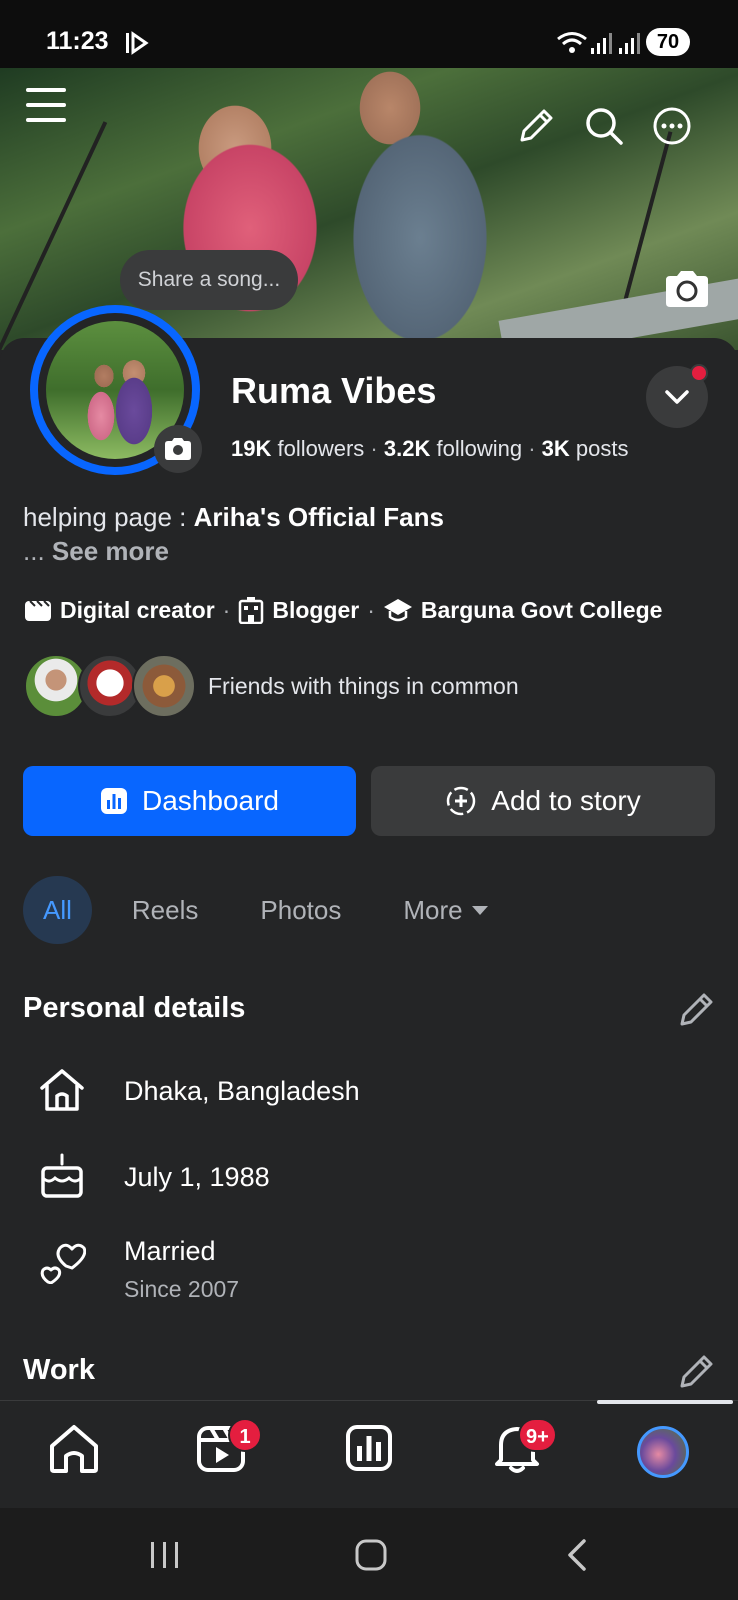 Image resolution: width=738 pixels, height=1600 pixels. What do you see at coordinates (541, 609) in the screenshot?
I see `tag-label: Barguna Govt College` at bounding box center [541, 609].